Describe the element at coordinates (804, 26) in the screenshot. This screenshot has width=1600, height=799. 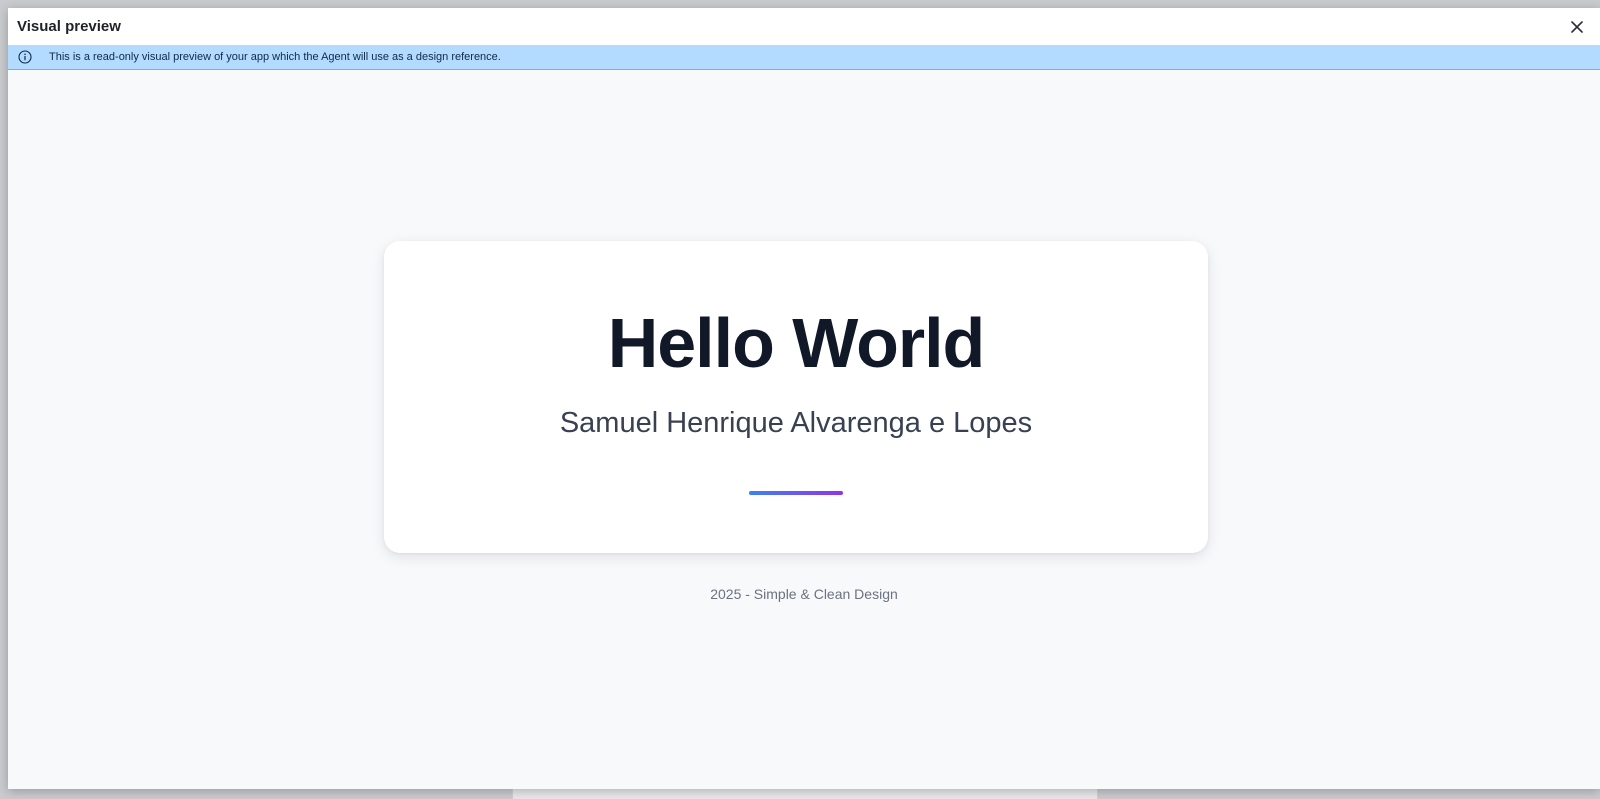
I see `modal-header: Visual preview` at that location.